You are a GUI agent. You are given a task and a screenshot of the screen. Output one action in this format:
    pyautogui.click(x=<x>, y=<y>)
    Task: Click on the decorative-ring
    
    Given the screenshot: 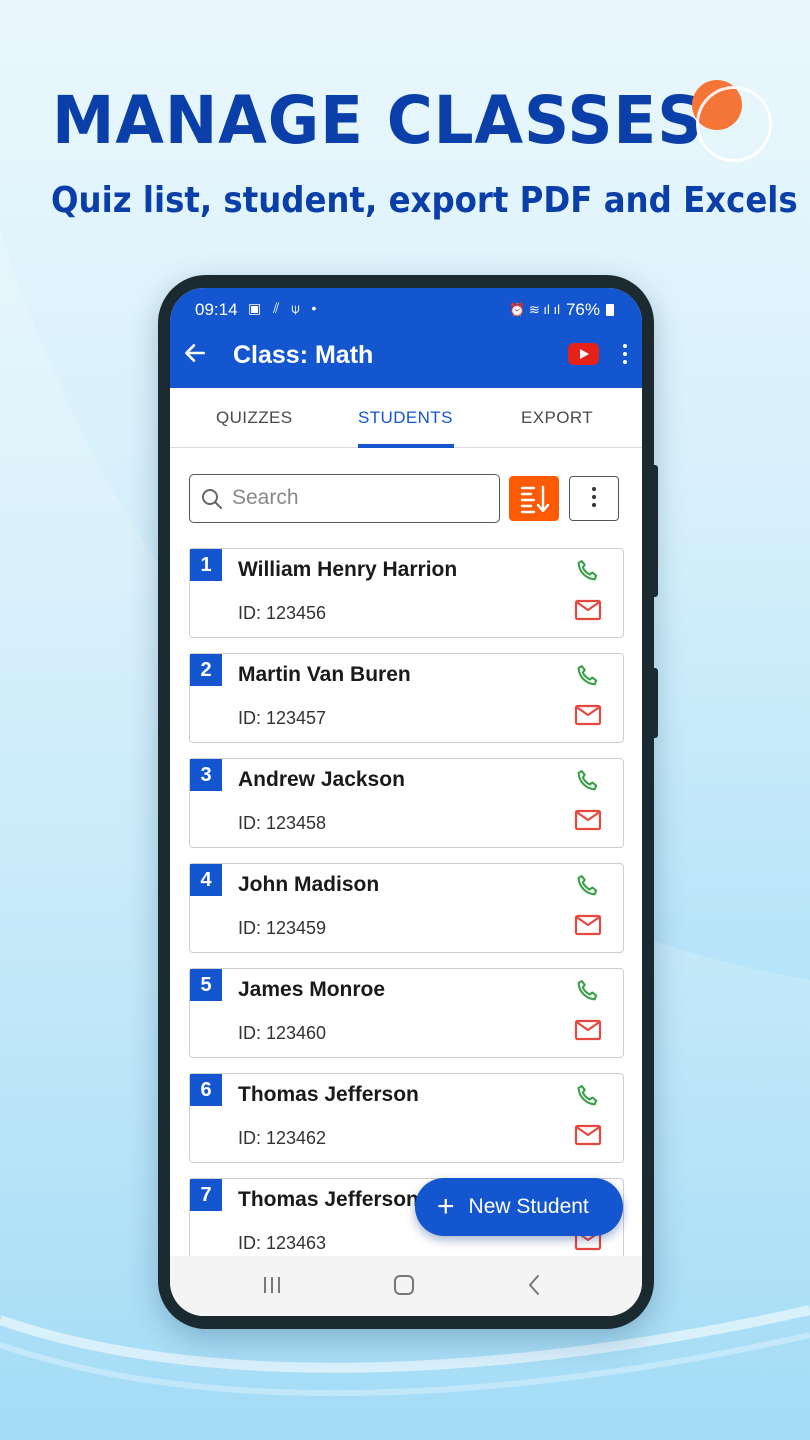 What is the action you would take?
    pyautogui.click(x=734, y=124)
    